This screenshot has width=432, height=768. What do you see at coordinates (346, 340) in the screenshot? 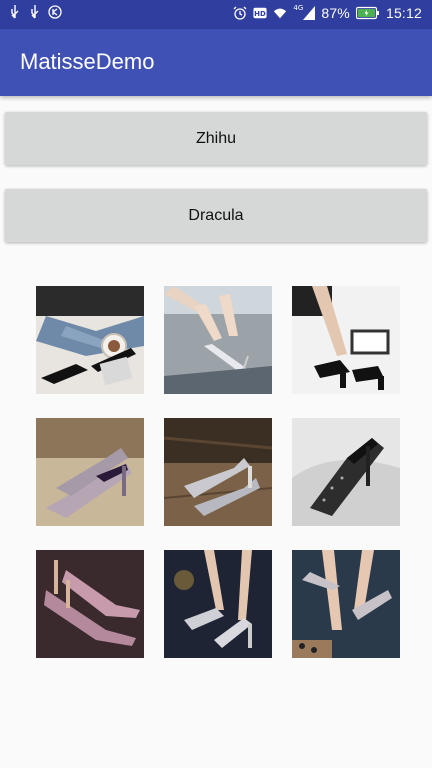
I see `photo-black-strap-heels` at bounding box center [346, 340].